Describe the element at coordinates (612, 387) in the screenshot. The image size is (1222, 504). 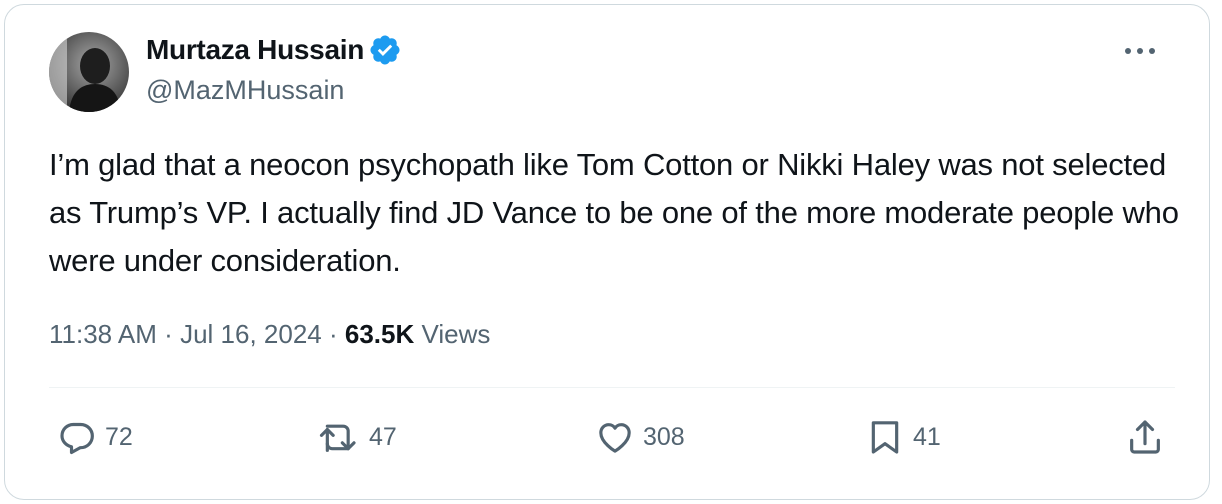
I see `divider` at that location.